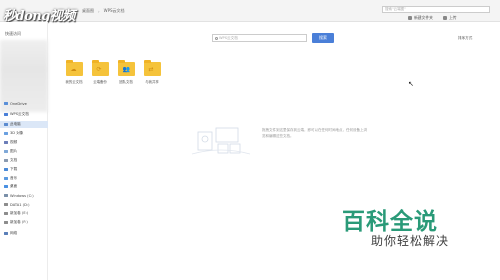 This screenshot has height=280, width=500. Describe the element at coordinates (465, 38) in the screenshot. I see `sort-dropdown: 排序方式` at that location.